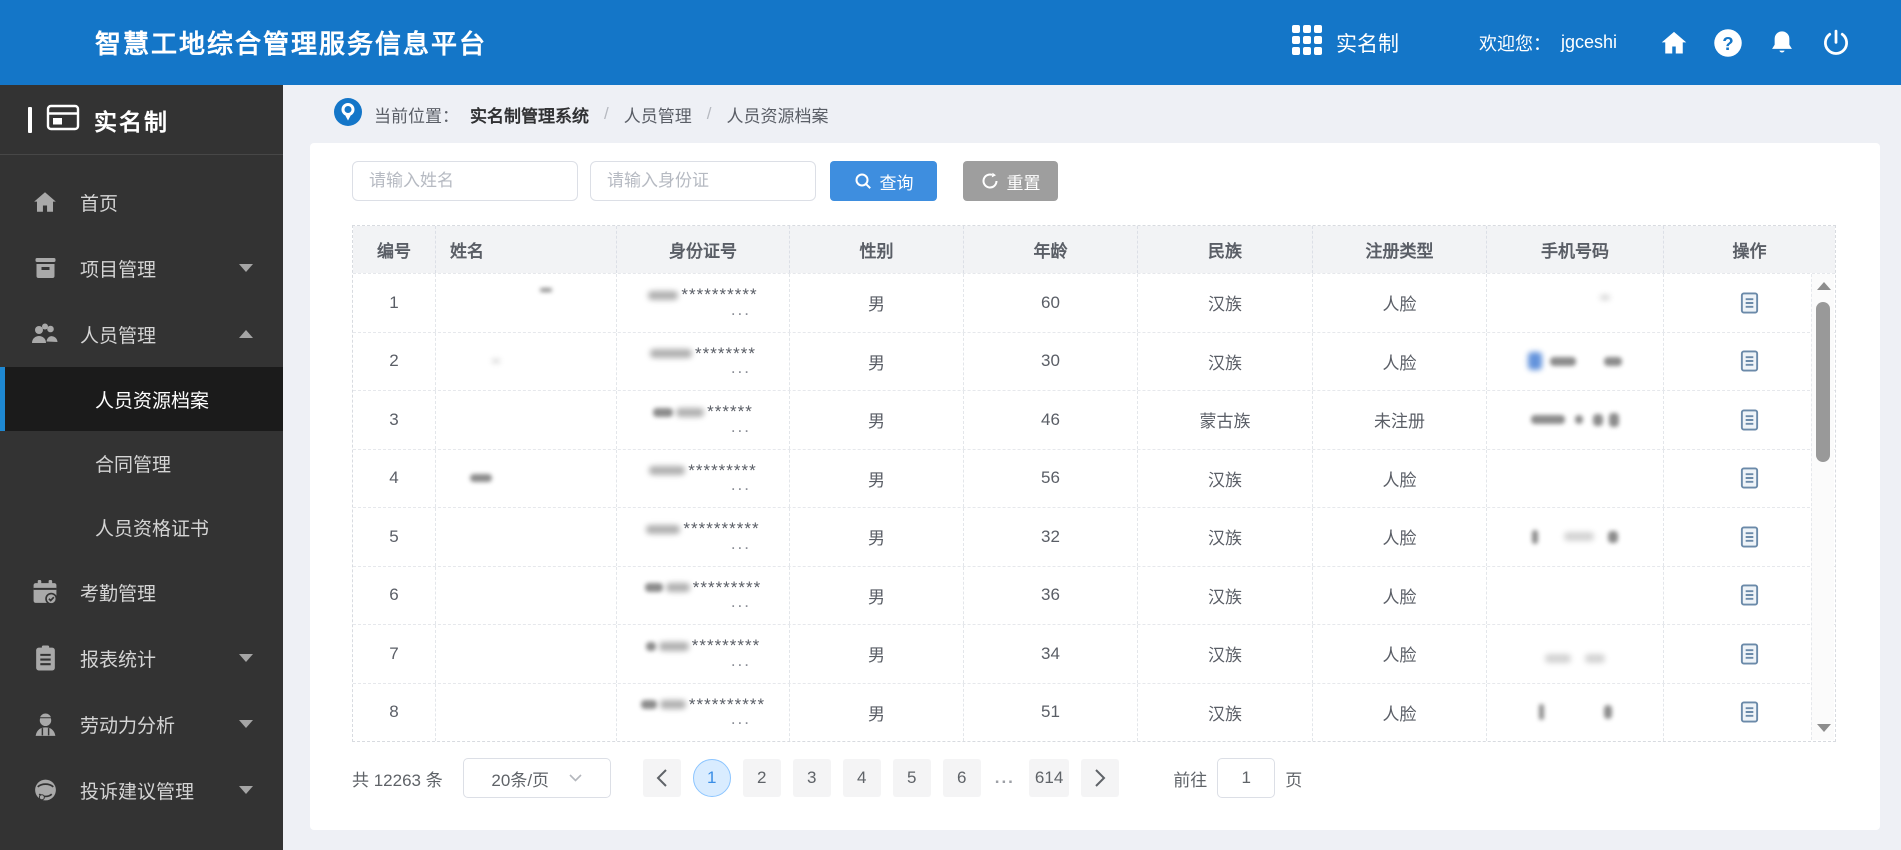  I want to click on breadcrumb: 当前位置： 实名制管理系统 / 人员管理 / 人员资源档案, so click(1092, 114).